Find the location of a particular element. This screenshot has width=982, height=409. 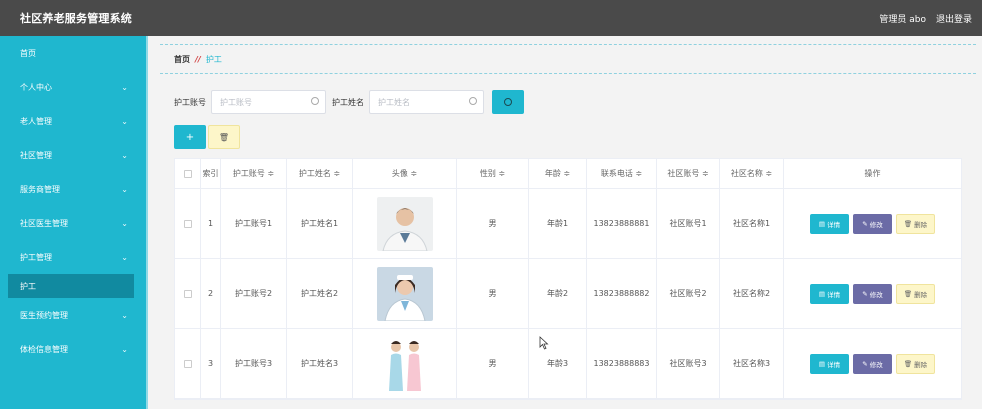

breadcrumb-home: 首页 is located at coordinates (182, 59).